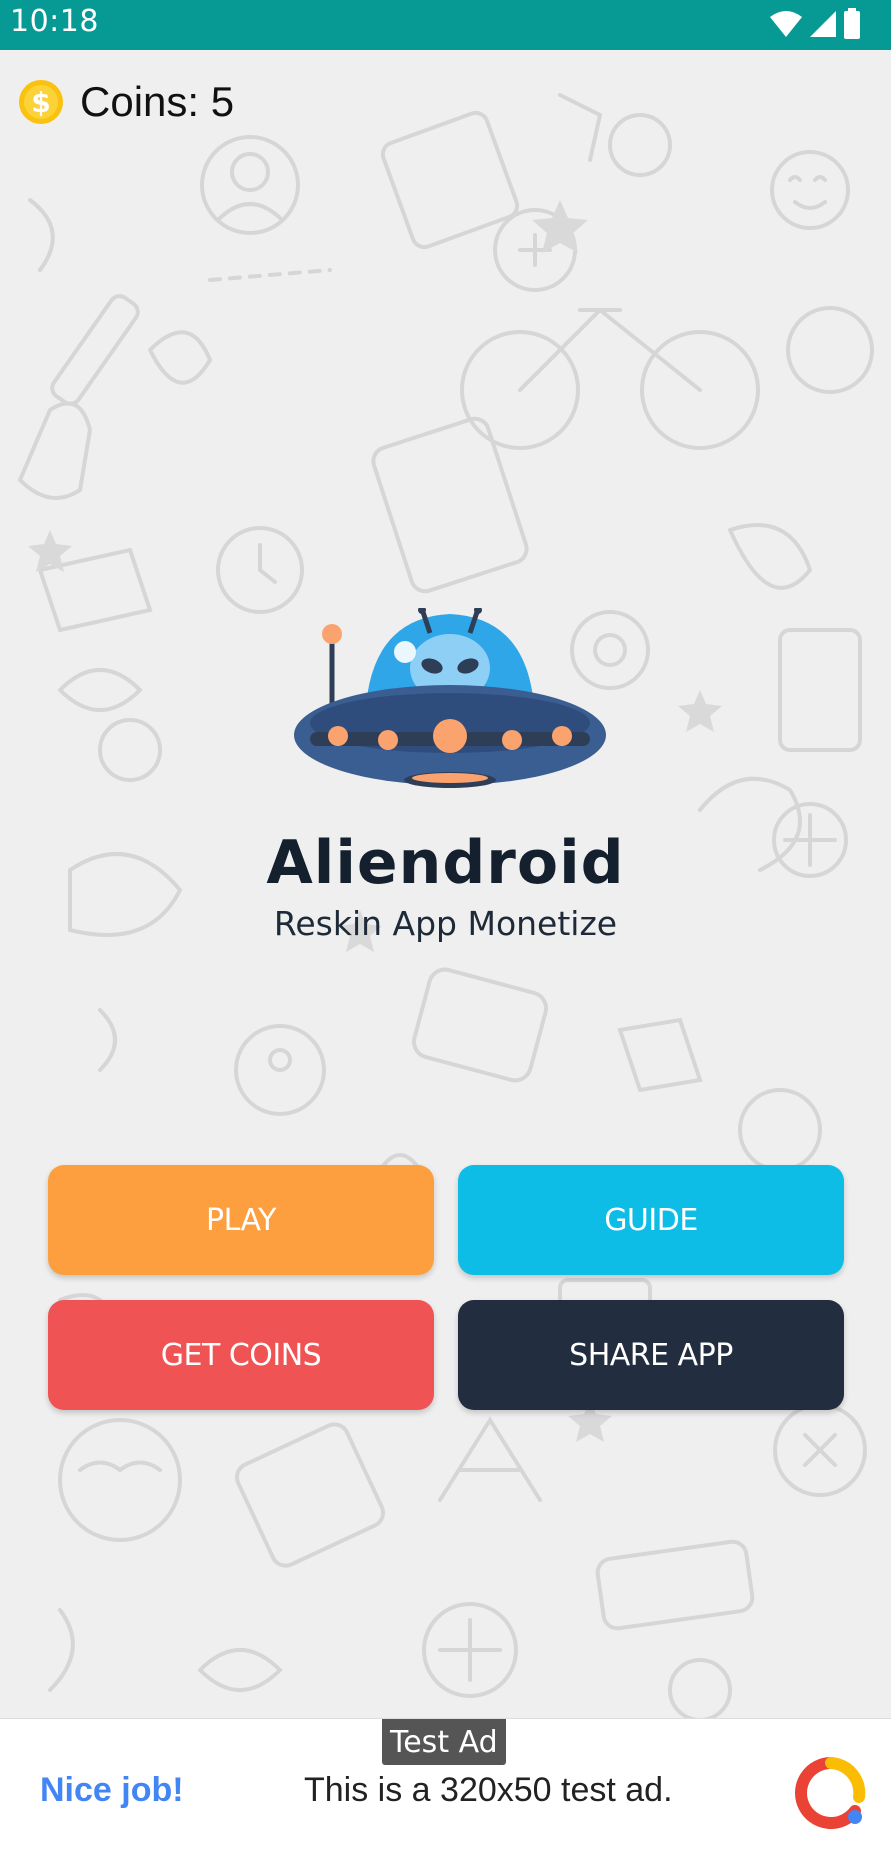  I want to click on dollar-coin-icon: $, so click(41, 102).